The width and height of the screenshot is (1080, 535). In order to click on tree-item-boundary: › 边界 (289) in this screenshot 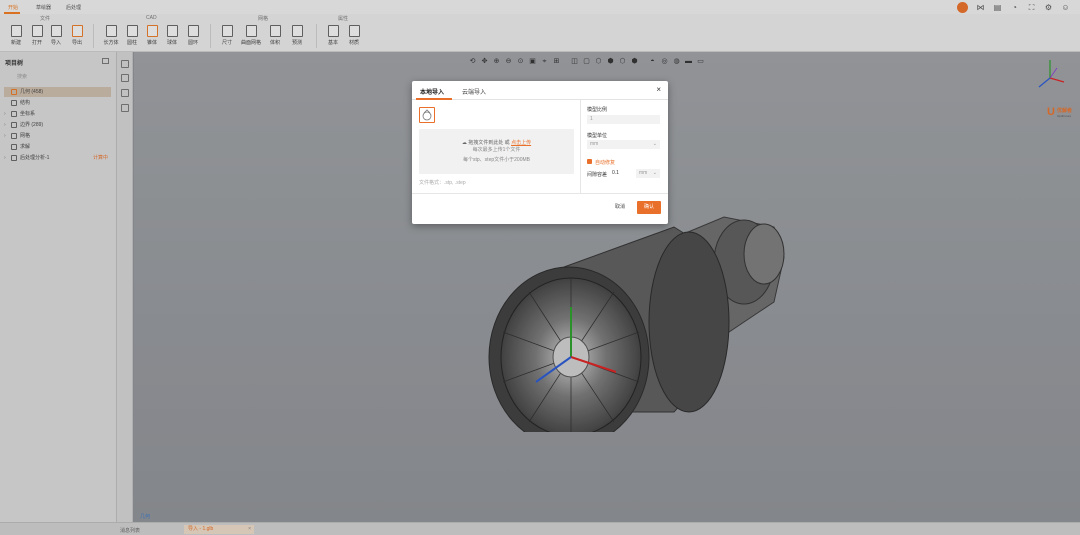, I will do `click(57, 125)`.